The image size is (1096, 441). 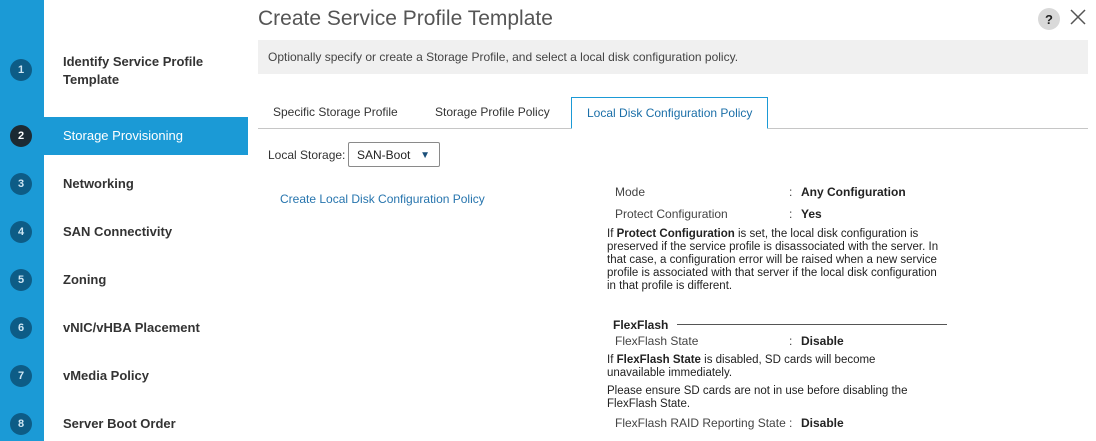 What do you see at coordinates (21, 232) in the screenshot?
I see `step-number: 4` at bounding box center [21, 232].